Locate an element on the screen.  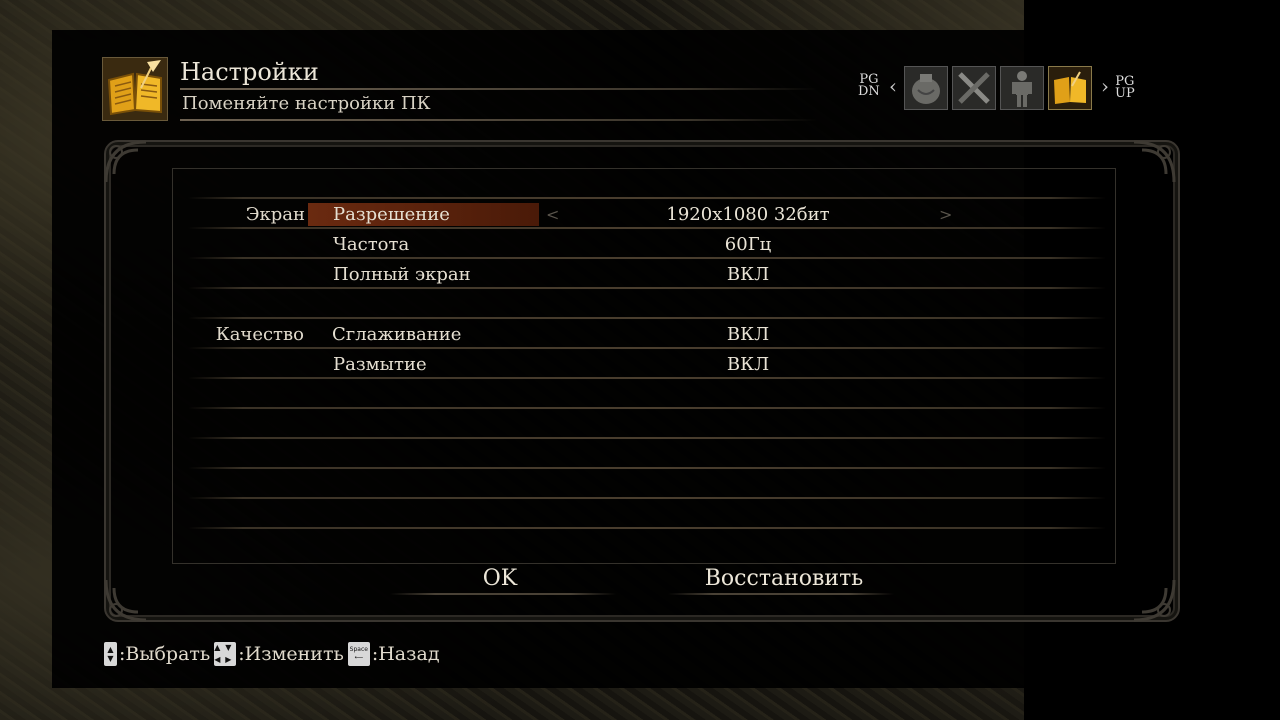
page-up-key: PG UP is located at coordinates (1125, 88).